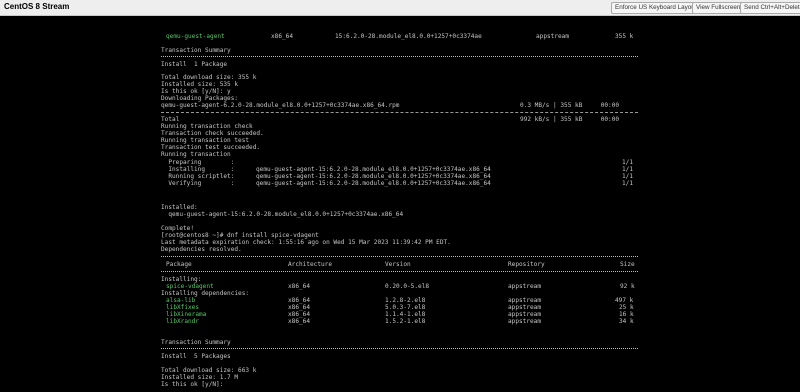 The height and width of the screenshot is (392, 800). Describe the element at coordinates (570, 119) in the screenshot. I see `total-speed: 992 kB/s | 355 kB 00:00` at that location.